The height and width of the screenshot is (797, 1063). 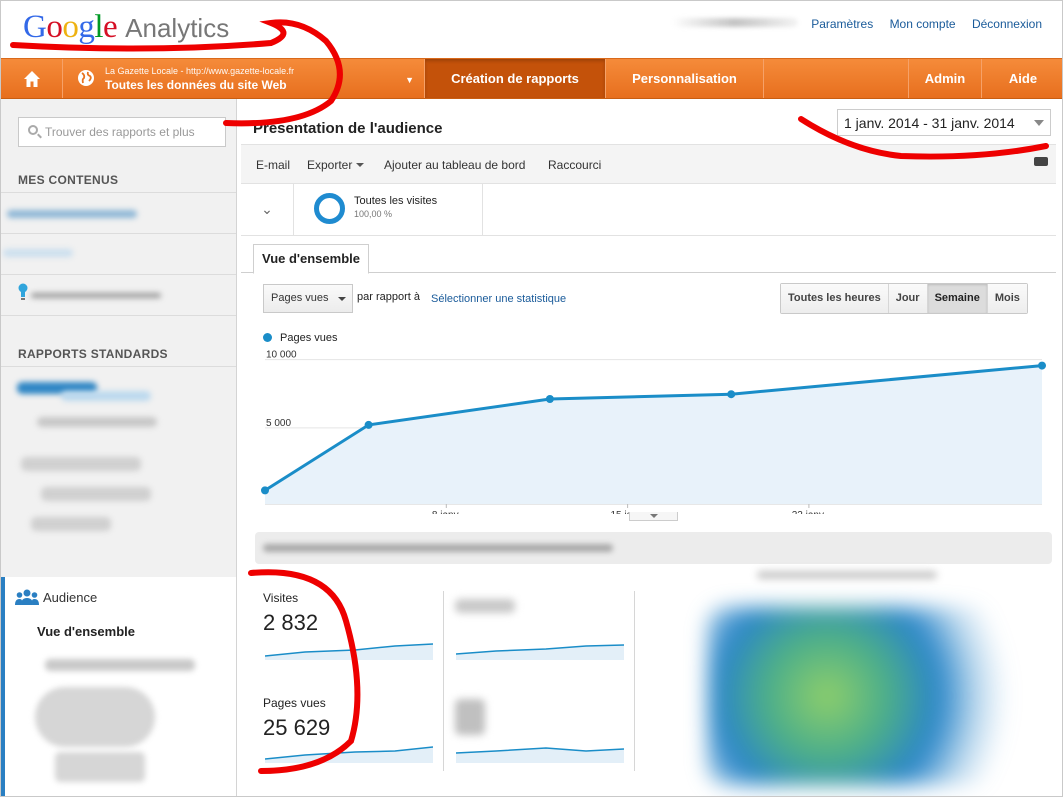 I want to click on y-tick-label: 10 000, so click(x=281, y=355).